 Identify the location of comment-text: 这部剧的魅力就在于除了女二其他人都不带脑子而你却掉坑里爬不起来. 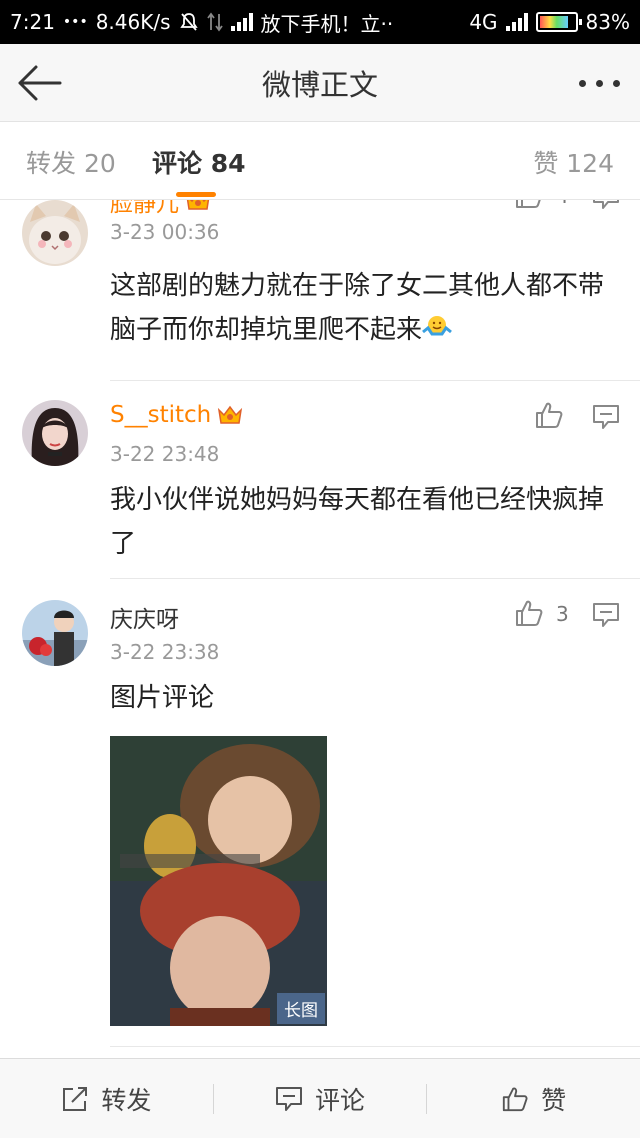
(360, 308).